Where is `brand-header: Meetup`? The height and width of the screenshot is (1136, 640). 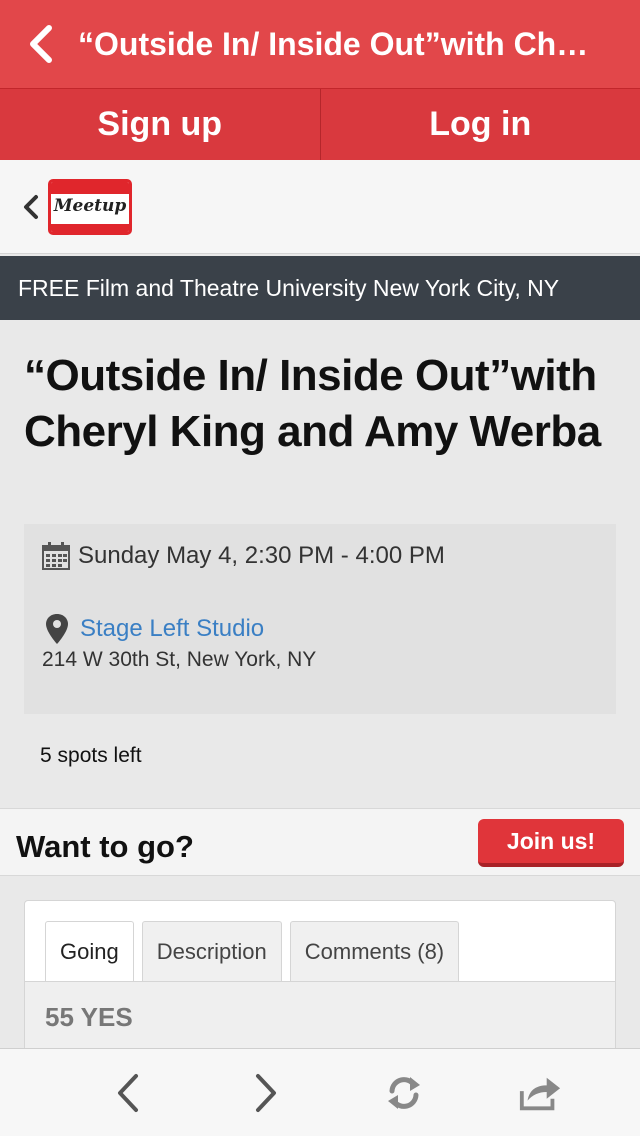
brand-header: Meetup is located at coordinates (320, 207).